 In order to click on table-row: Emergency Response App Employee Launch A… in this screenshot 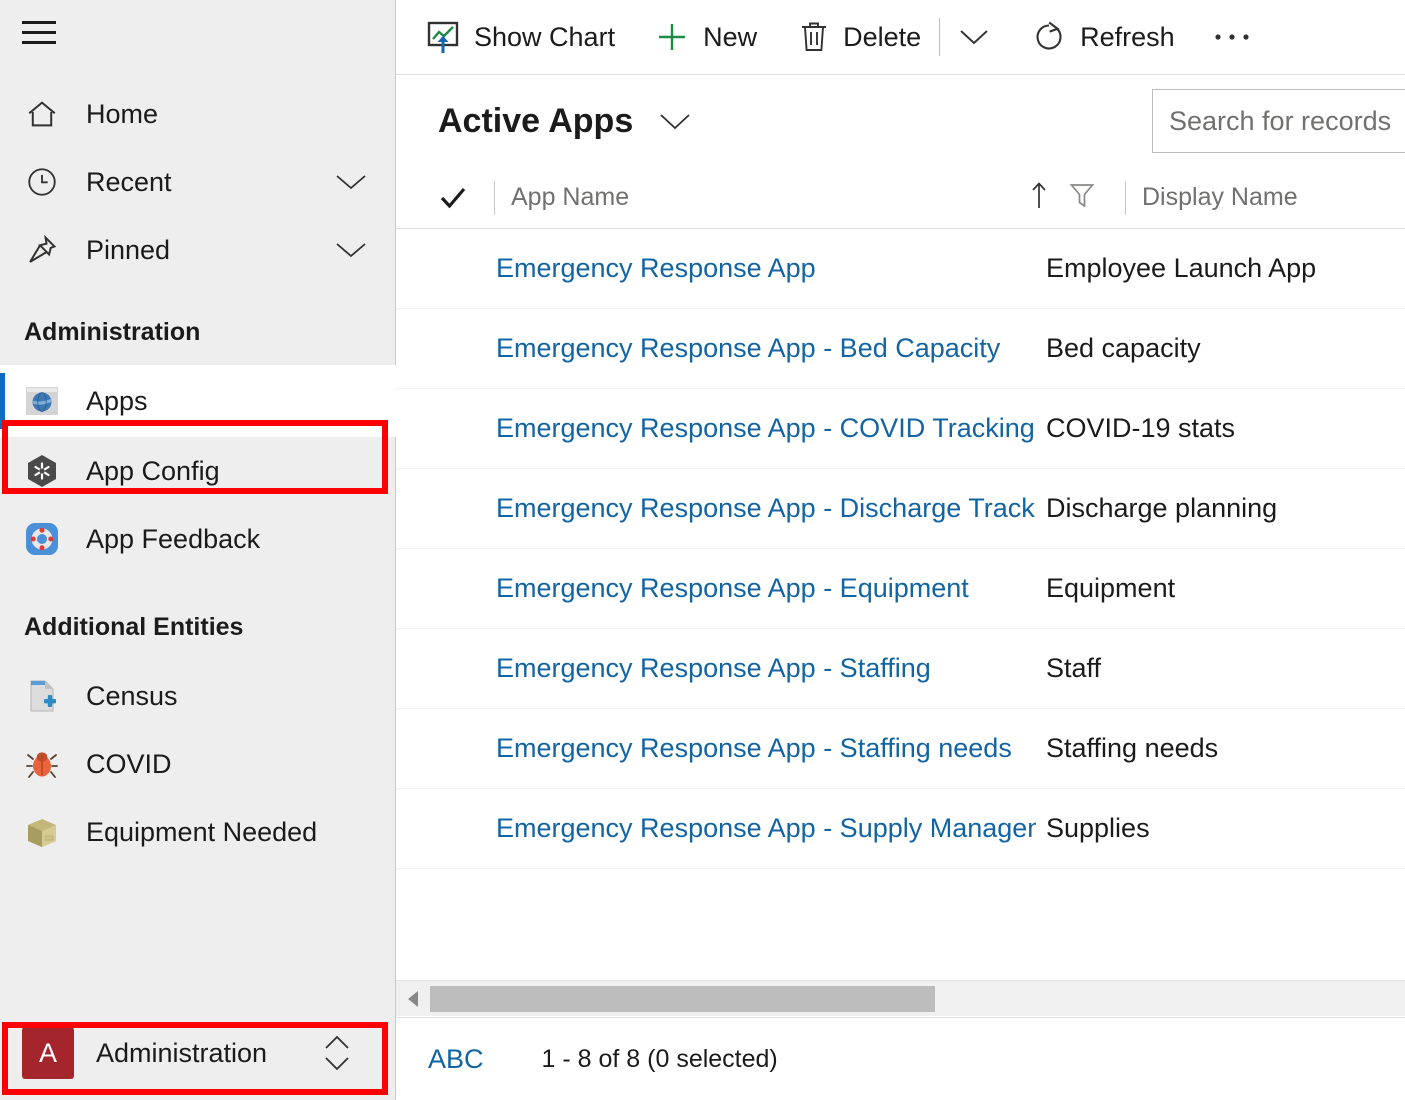, I will do `click(900, 269)`.